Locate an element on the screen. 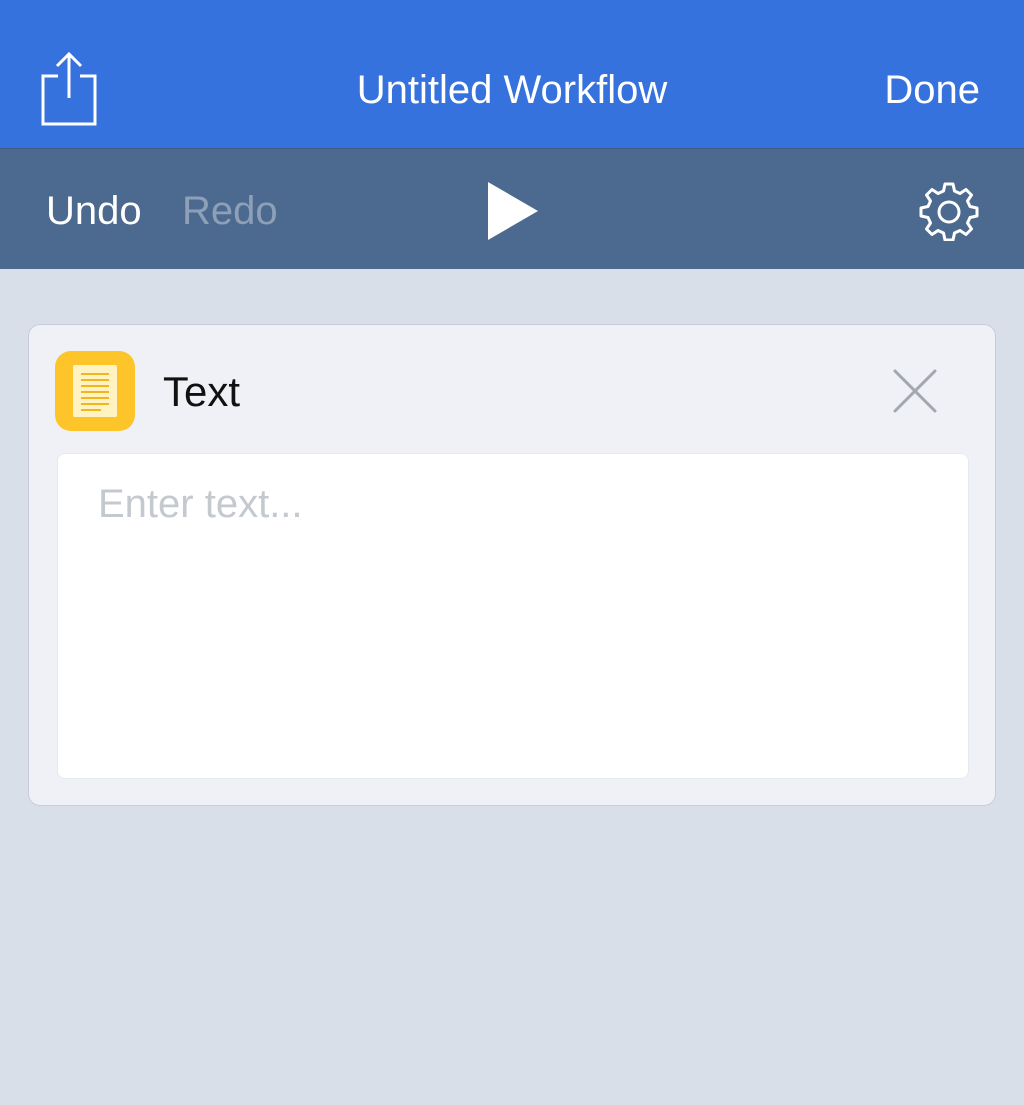 The width and height of the screenshot is (1024, 1105). settings-button is located at coordinates (949, 210).